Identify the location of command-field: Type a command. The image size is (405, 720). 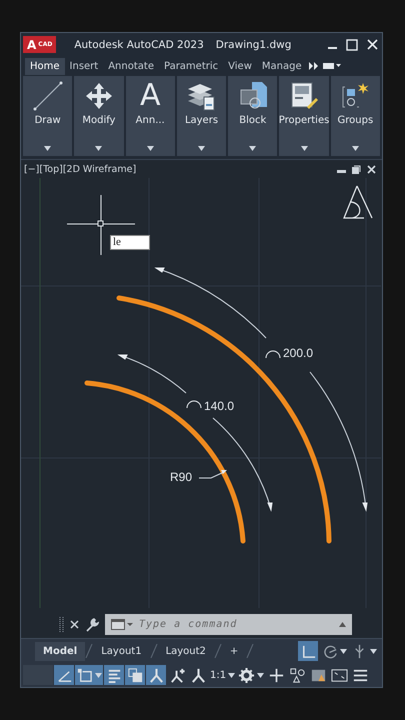
(228, 624).